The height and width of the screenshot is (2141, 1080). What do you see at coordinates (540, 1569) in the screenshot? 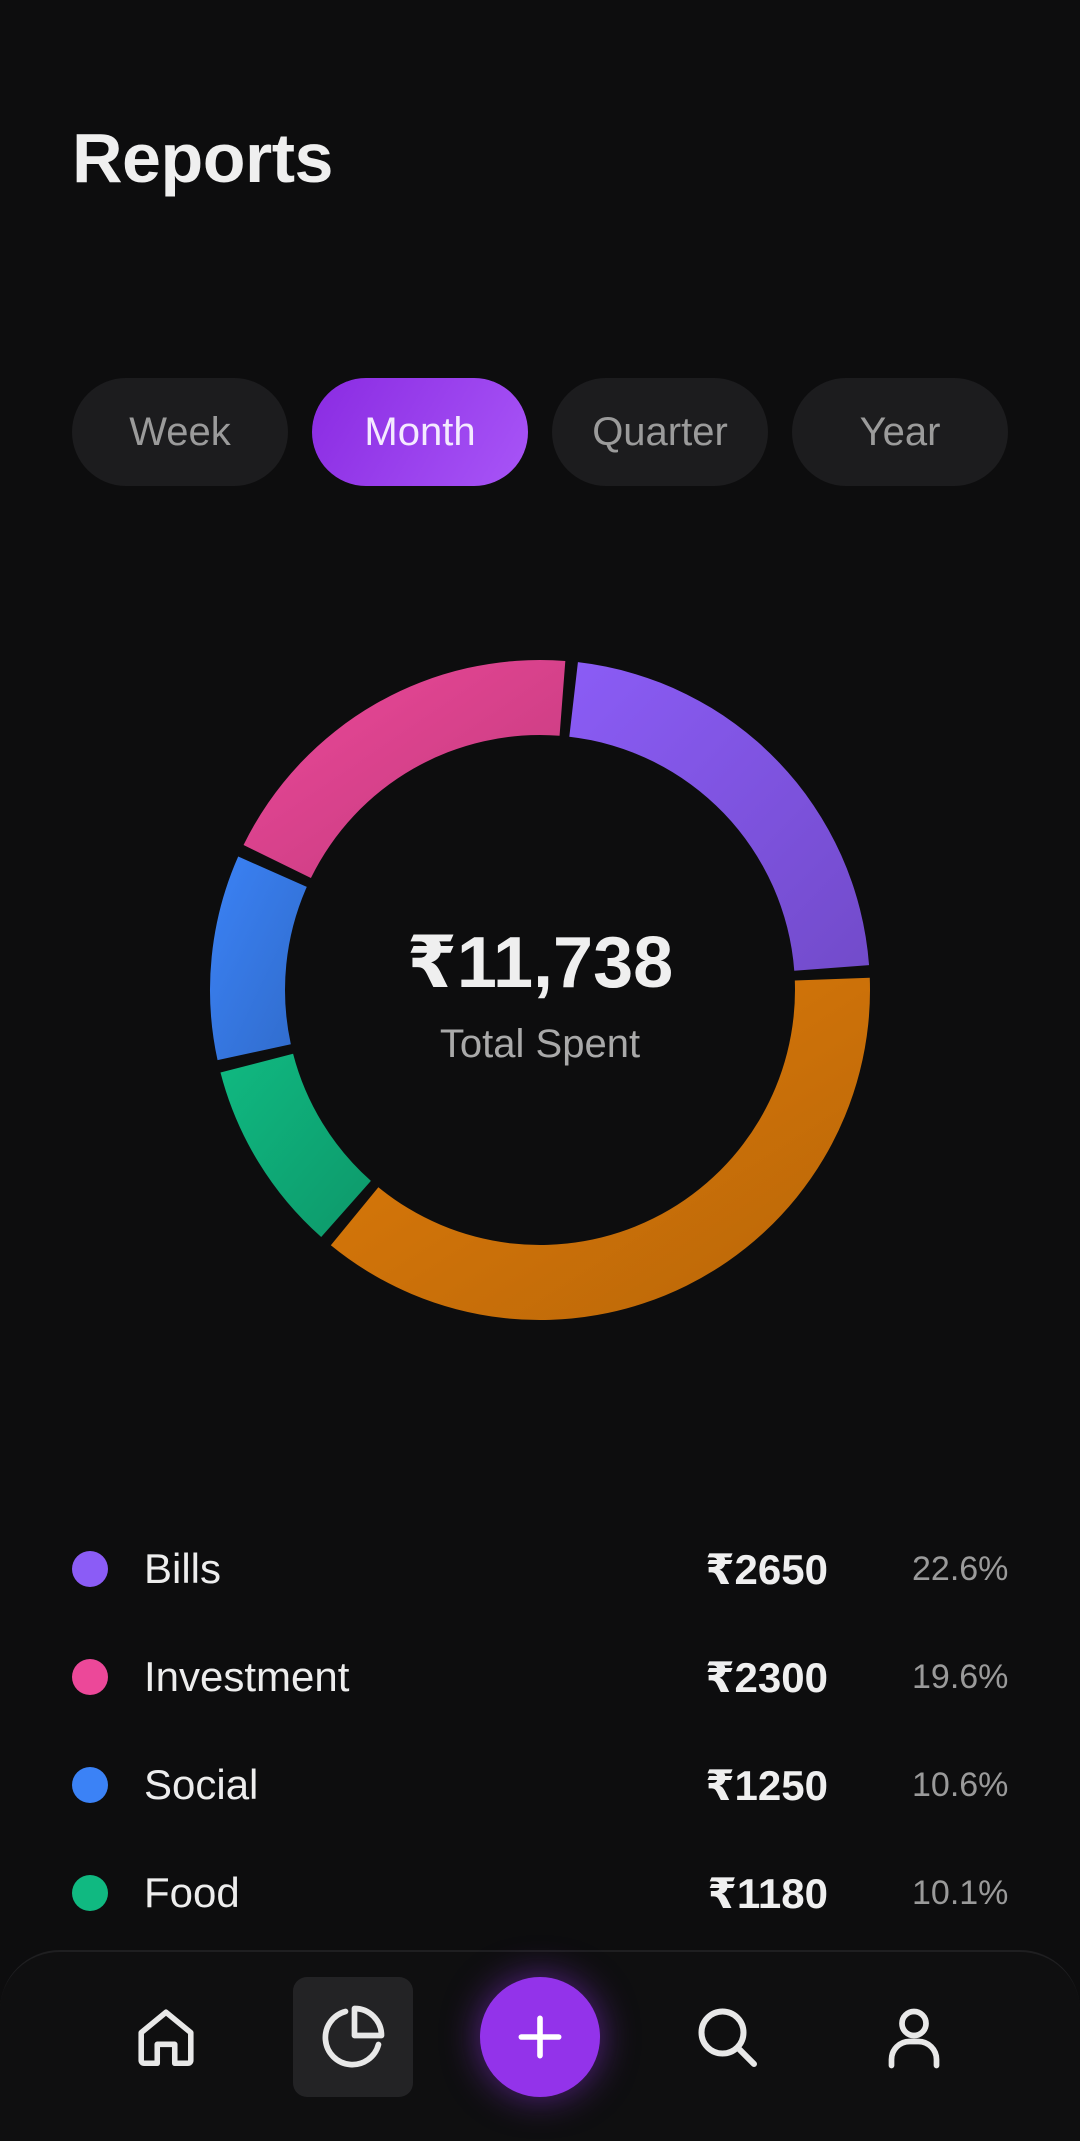
I see `category-row-bills: Bills ₹2650 22.6%` at bounding box center [540, 1569].